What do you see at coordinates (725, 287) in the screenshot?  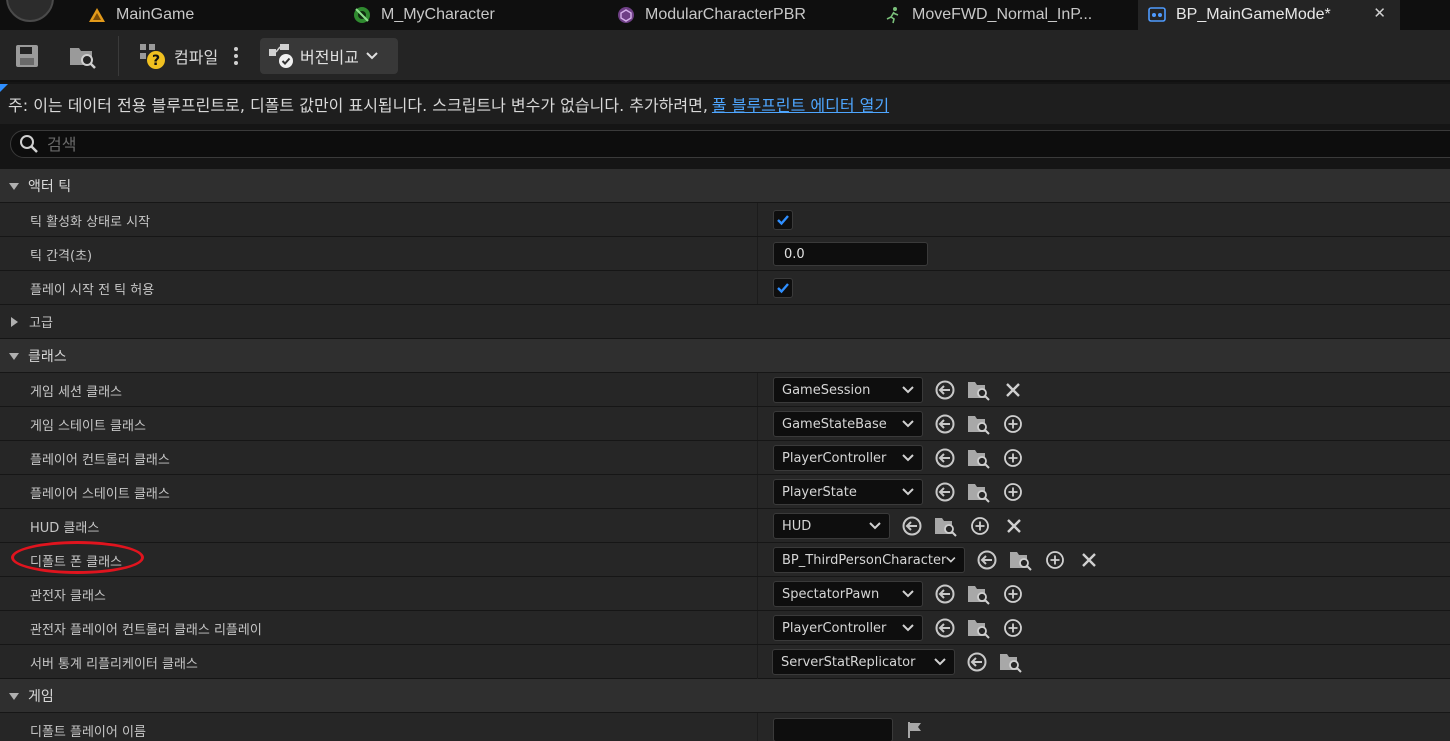 I see `property-row-allow-tick-before-begin-play: 플레이 시작 전 틱 허용` at bounding box center [725, 287].